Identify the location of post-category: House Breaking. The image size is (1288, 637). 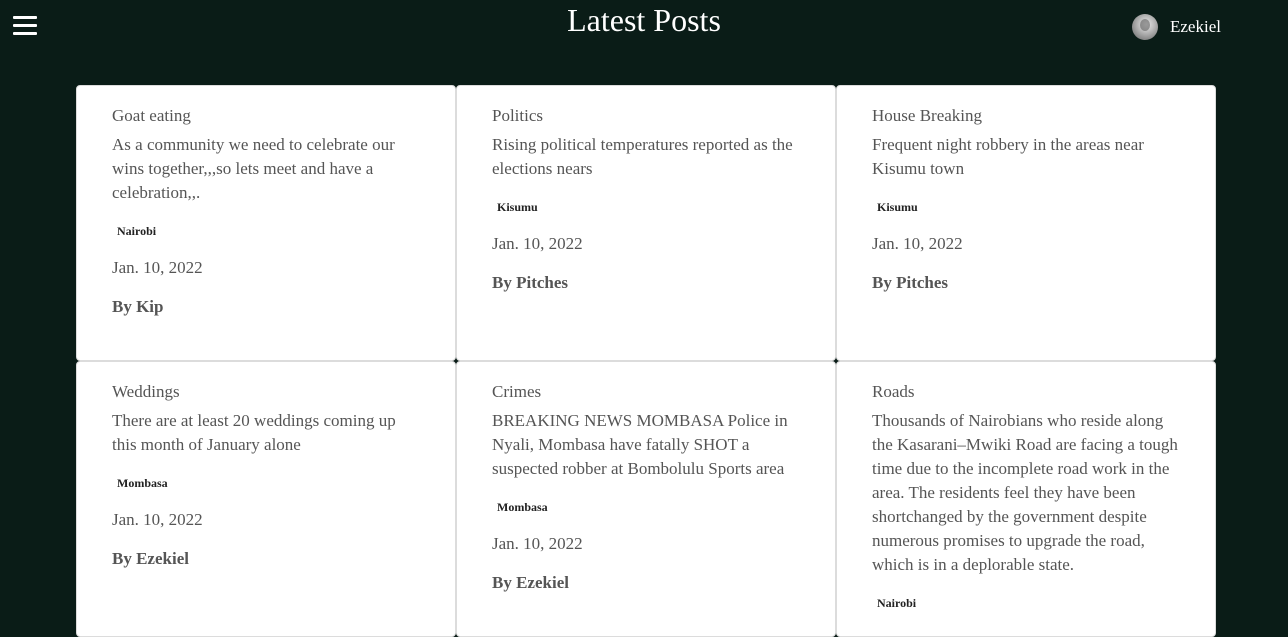
(927, 115).